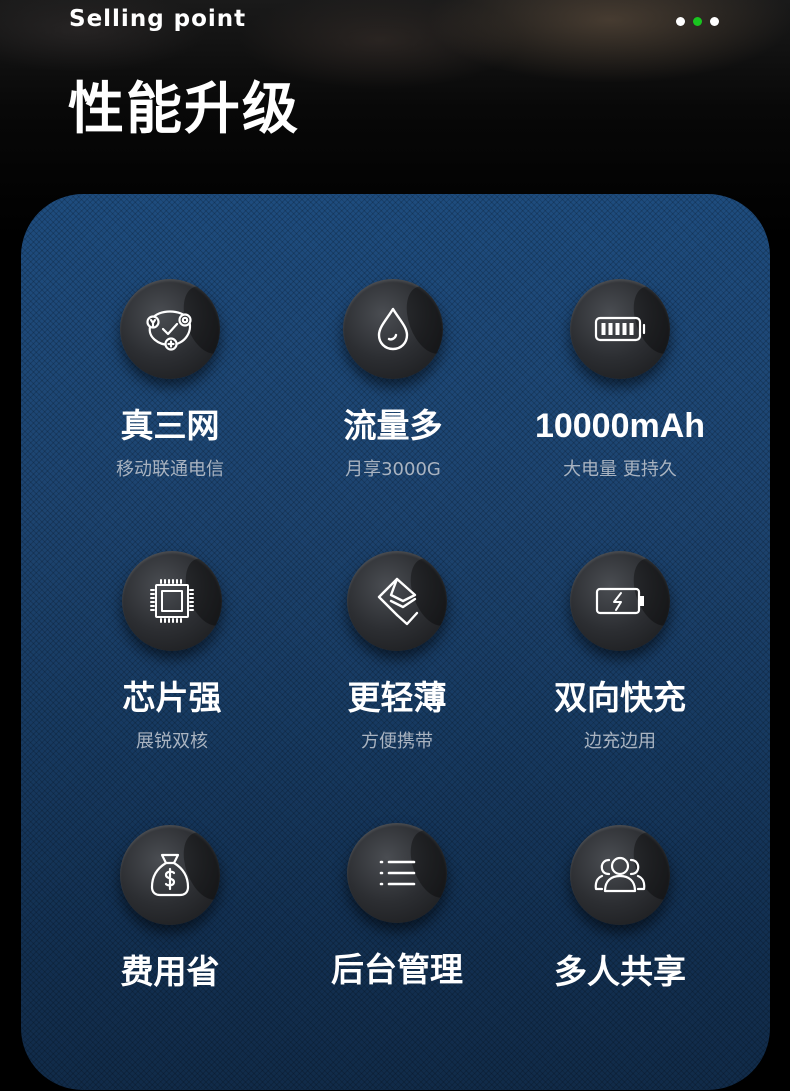  I want to click on users-icon, so click(620, 874).